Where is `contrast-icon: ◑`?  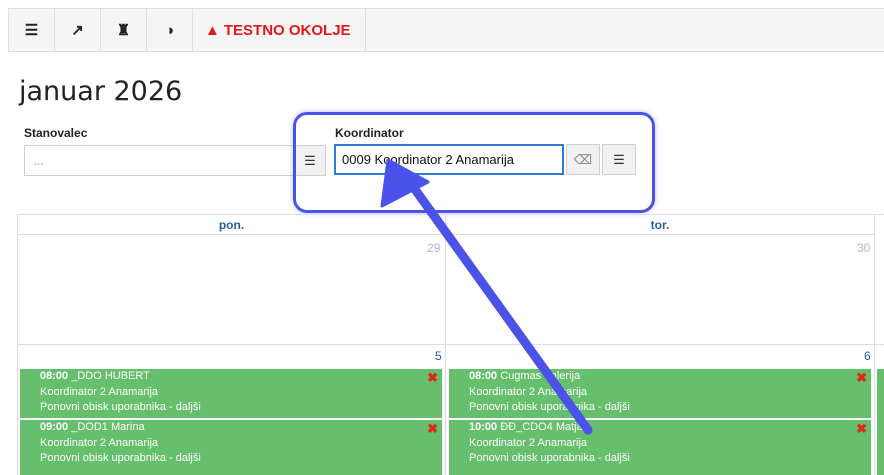
contrast-icon: ◑ is located at coordinates (170, 30).